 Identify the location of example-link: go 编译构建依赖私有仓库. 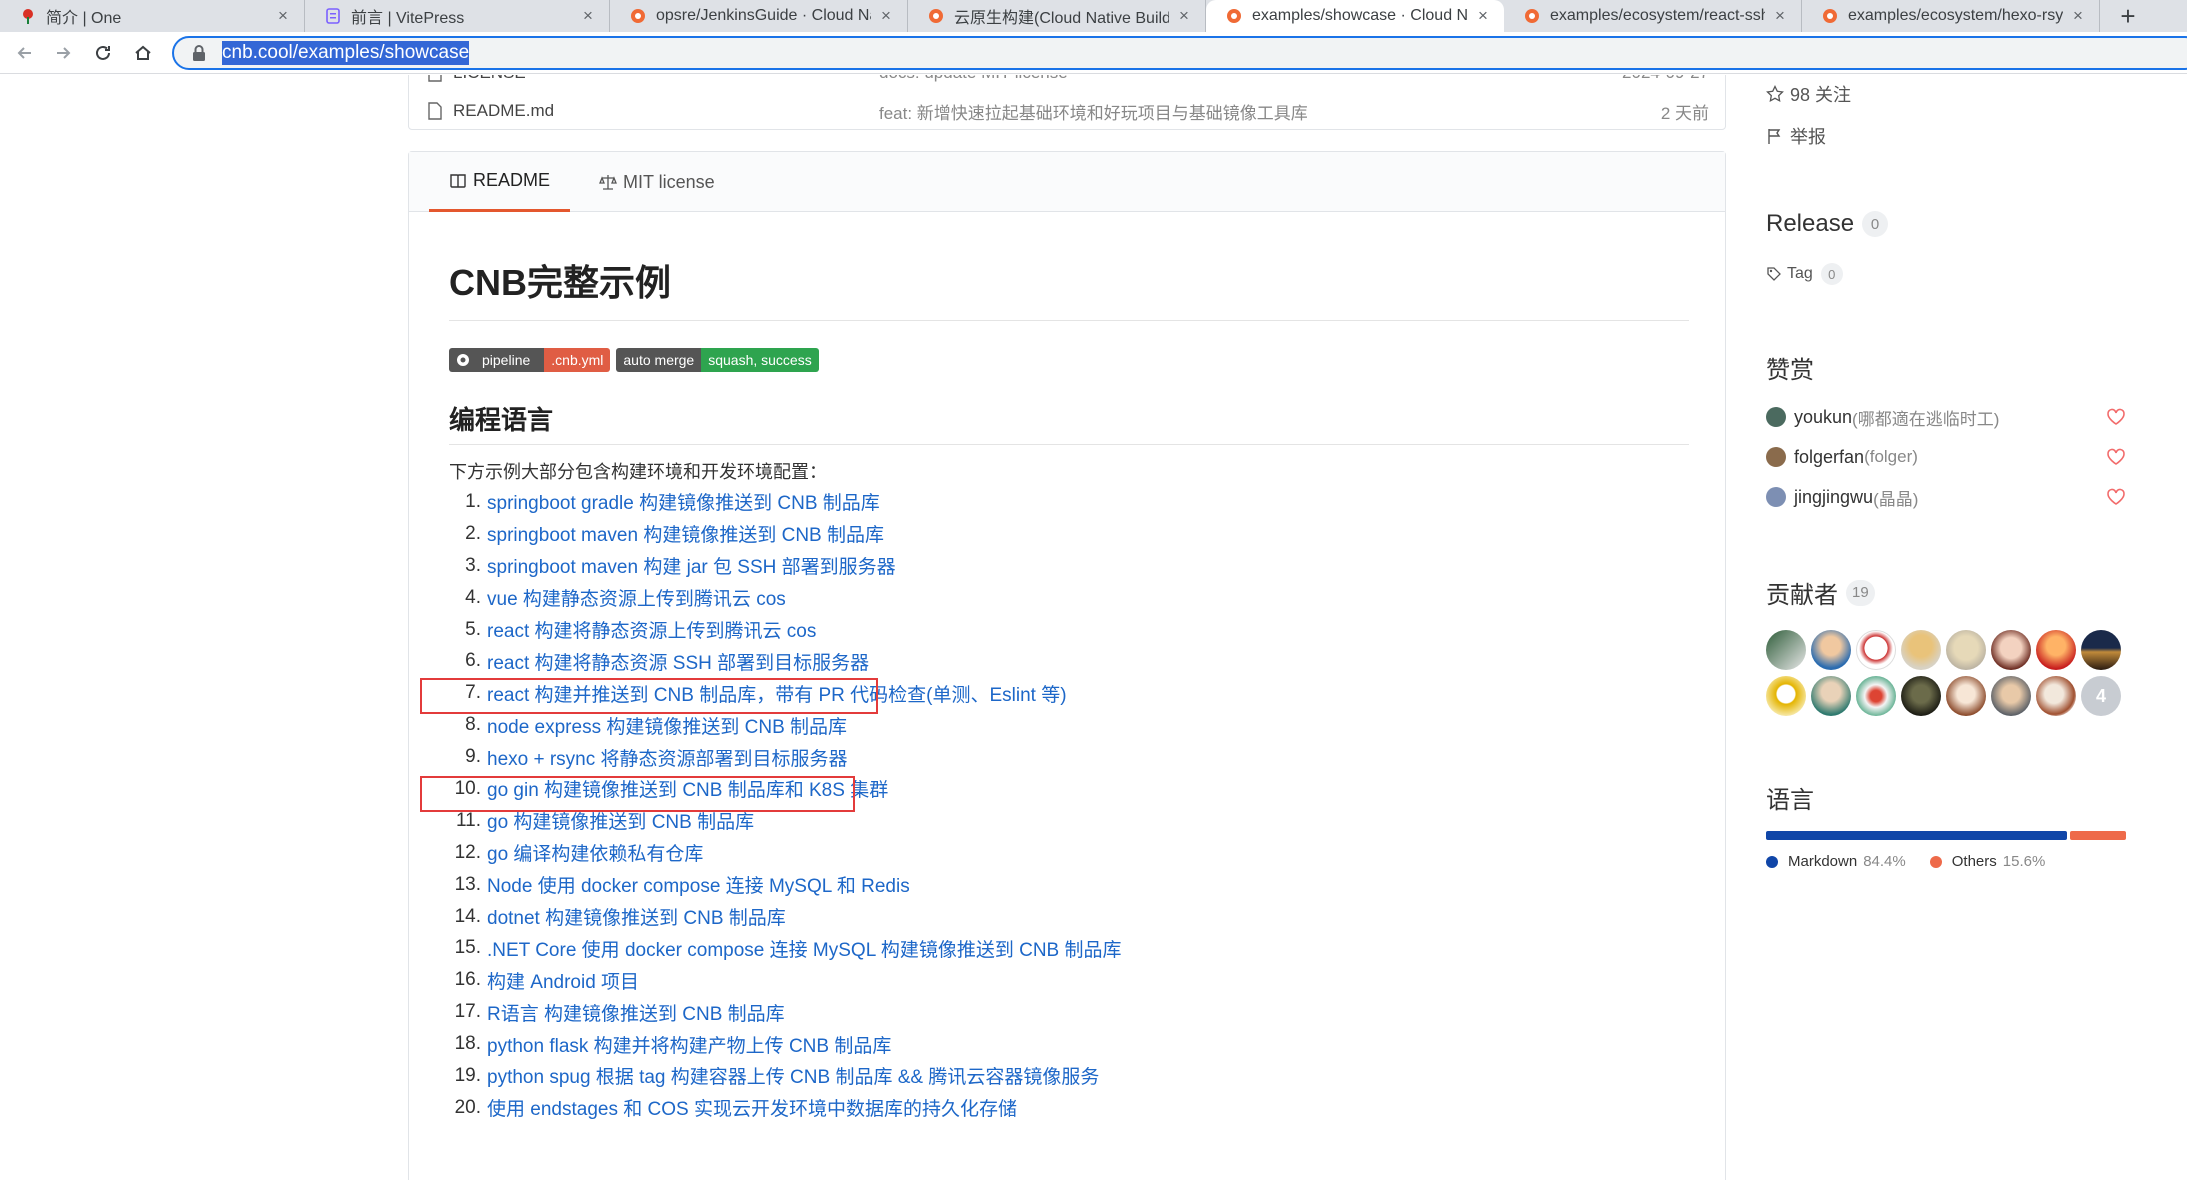
(595, 852).